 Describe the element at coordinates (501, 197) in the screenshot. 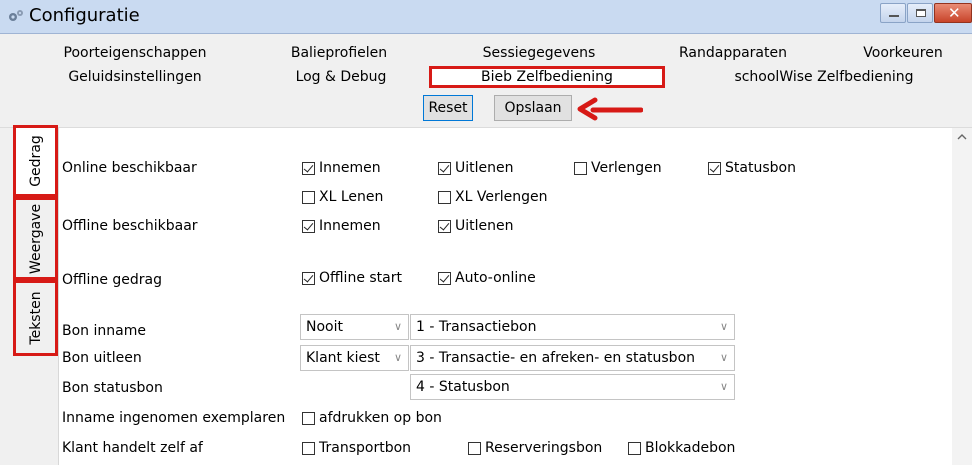

I see `checkbox-label: XL Verlengen` at that location.